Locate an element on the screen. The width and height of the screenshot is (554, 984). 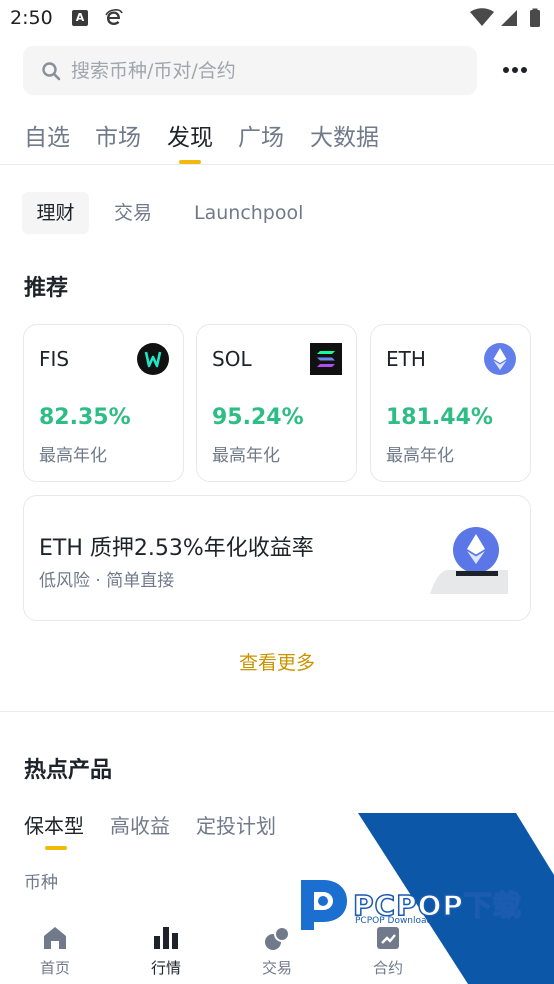
card-rate: 95.24% is located at coordinates (258, 417).